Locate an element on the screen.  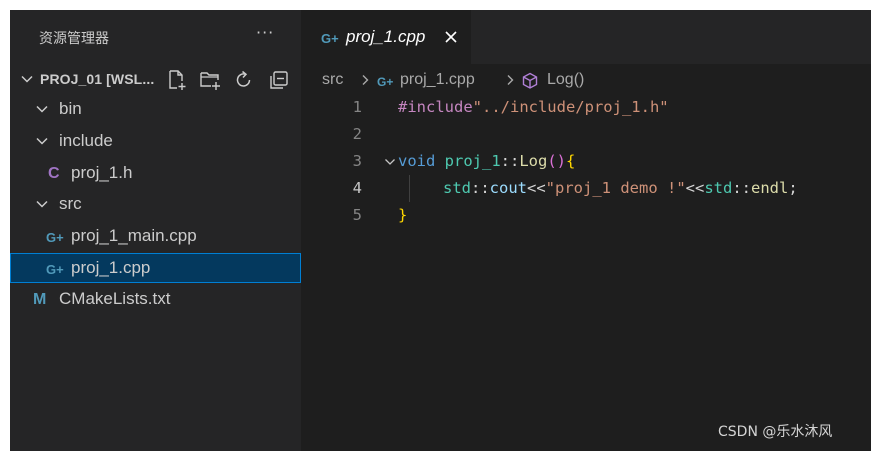
method-cube-icon is located at coordinates (530, 81).